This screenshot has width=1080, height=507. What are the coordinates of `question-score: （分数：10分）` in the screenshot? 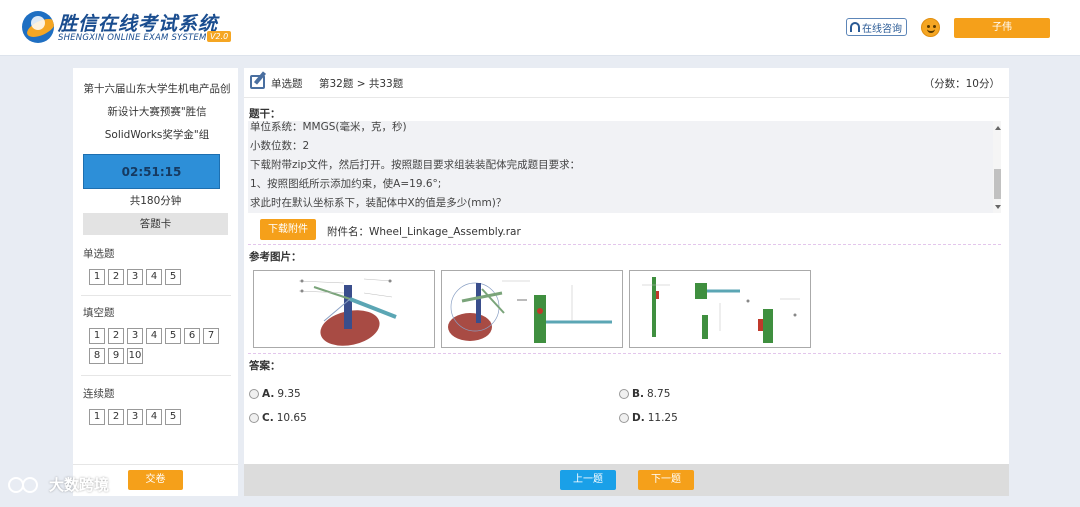 It's located at (961, 84).